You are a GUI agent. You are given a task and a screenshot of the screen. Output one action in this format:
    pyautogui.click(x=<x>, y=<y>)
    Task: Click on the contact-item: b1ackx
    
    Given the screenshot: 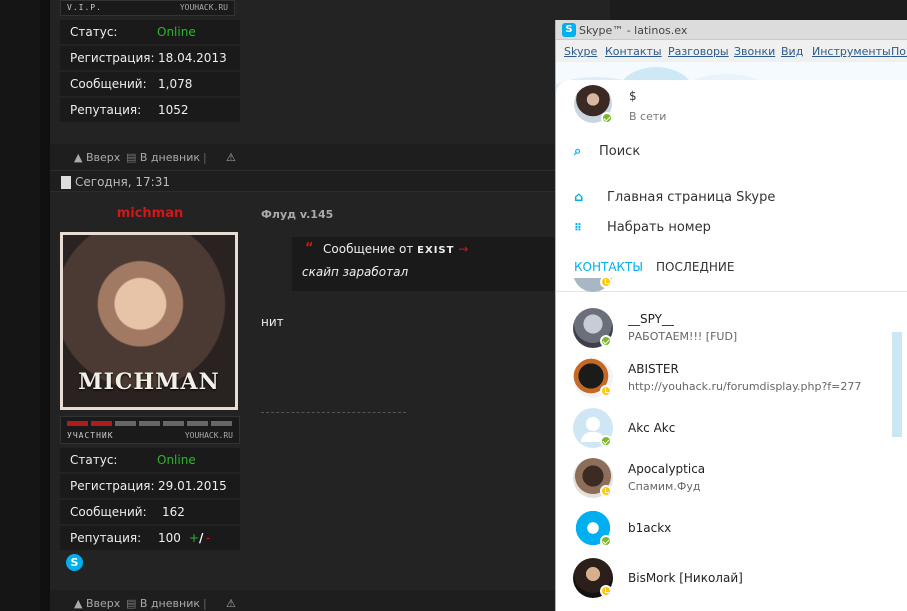 What is the action you would take?
    pyautogui.click(x=723, y=533)
    